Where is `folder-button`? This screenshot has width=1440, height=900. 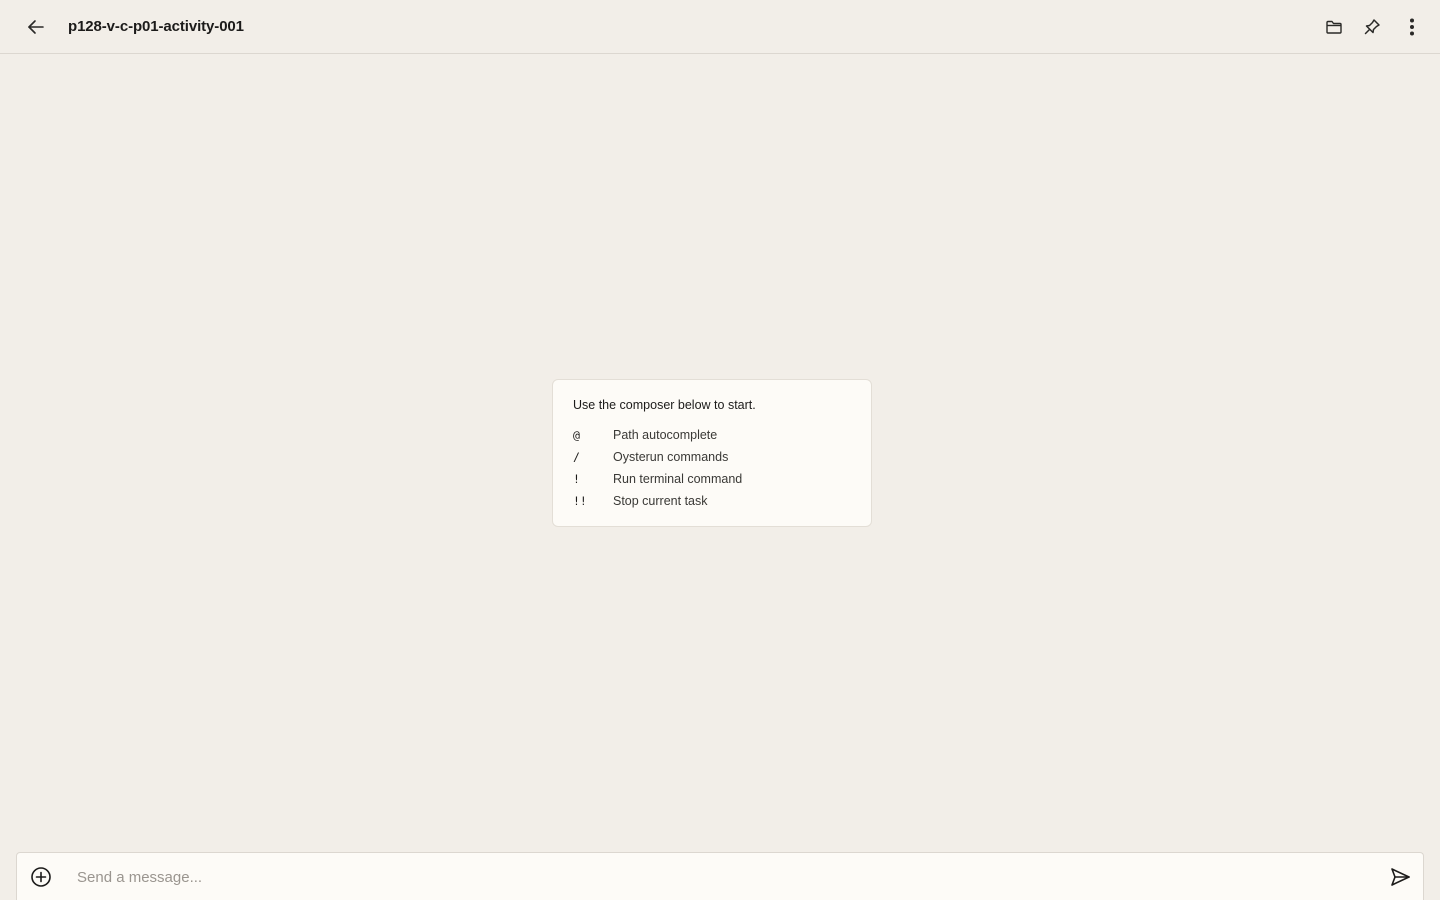 folder-button is located at coordinates (1334, 27).